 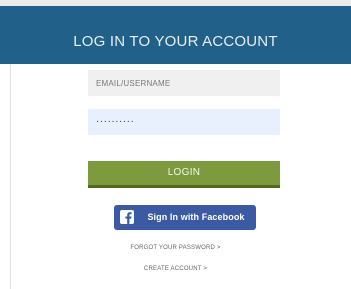 I want to click on page-title: LOG IN TO YOUR ACCOUNT, so click(x=175, y=41).